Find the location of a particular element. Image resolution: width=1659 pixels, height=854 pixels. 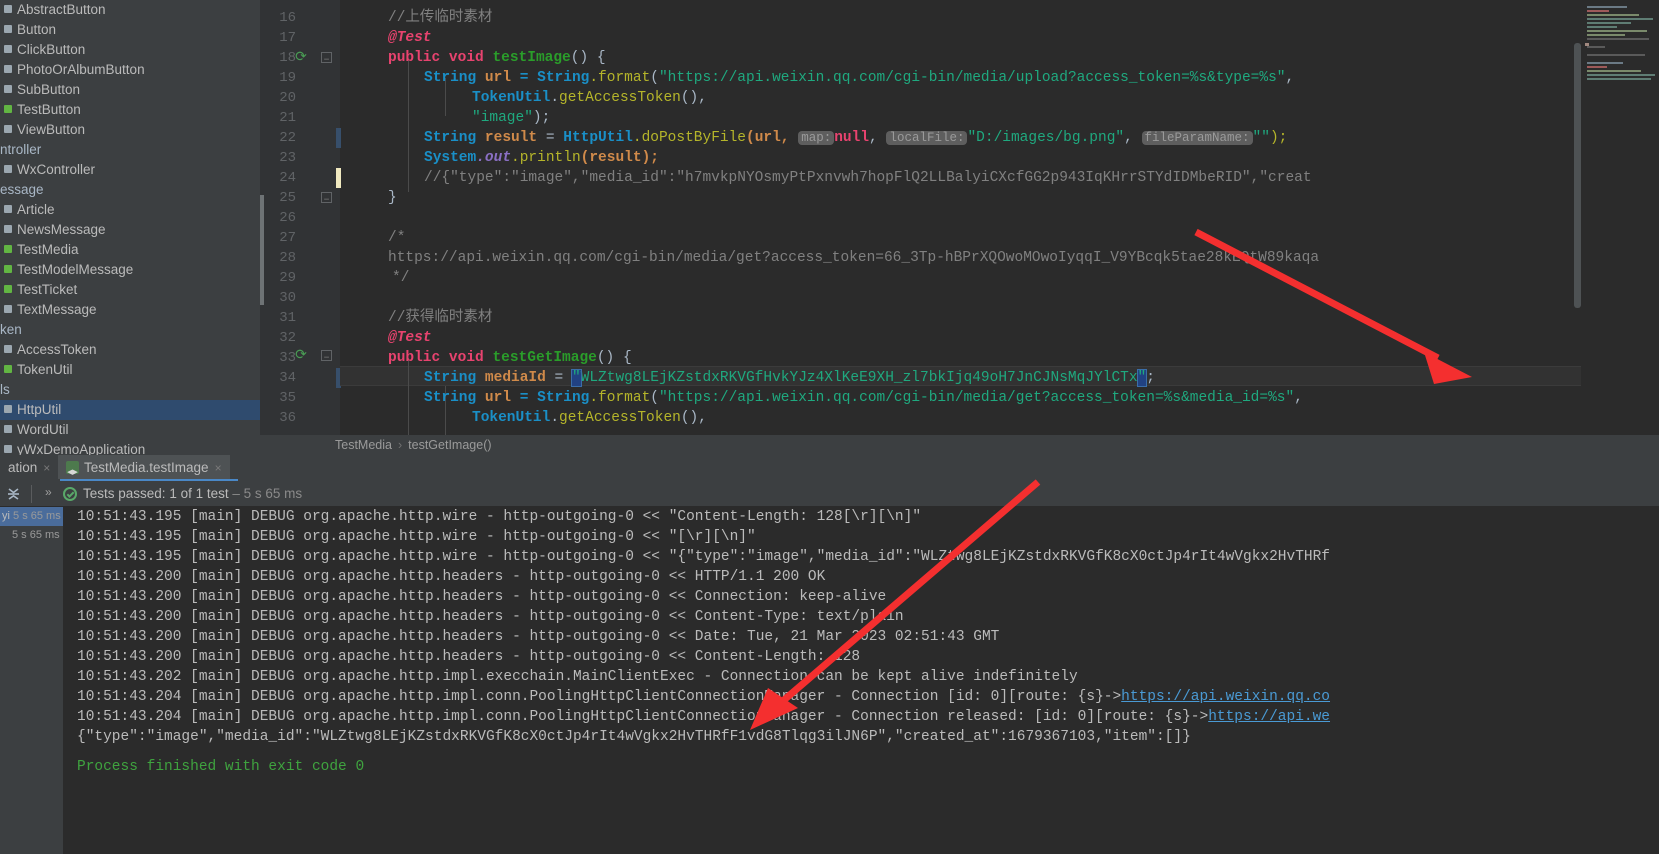

tree-item-label: WxController is located at coordinates (56, 169).